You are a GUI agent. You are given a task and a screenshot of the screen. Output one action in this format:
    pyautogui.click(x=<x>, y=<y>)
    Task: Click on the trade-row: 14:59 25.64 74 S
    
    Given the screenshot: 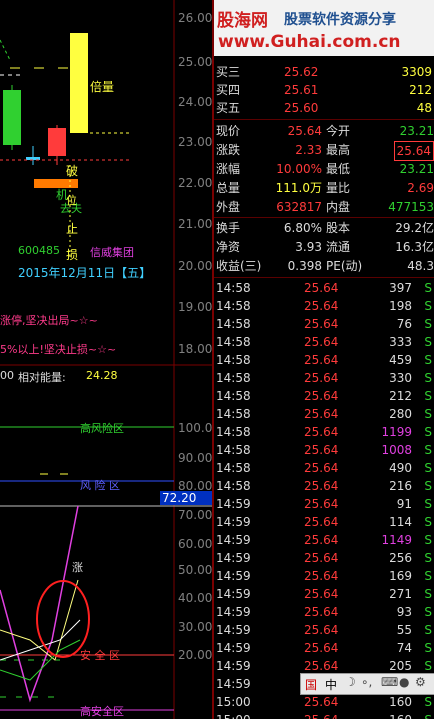 What is the action you would take?
    pyautogui.click(x=324, y=648)
    